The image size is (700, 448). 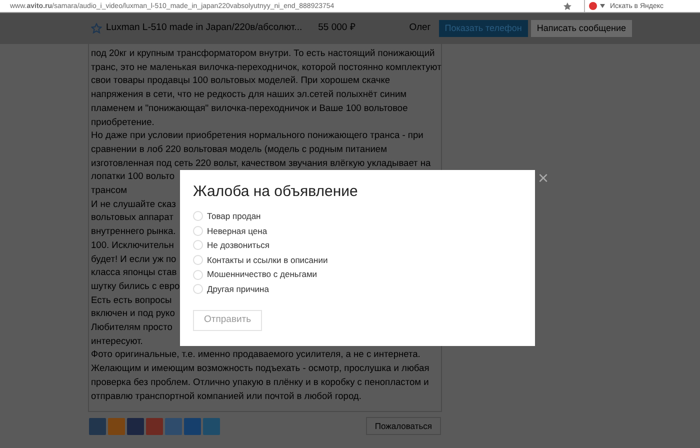 I want to click on dialog-title: Жалоба на объявление, so click(x=276, y=191).